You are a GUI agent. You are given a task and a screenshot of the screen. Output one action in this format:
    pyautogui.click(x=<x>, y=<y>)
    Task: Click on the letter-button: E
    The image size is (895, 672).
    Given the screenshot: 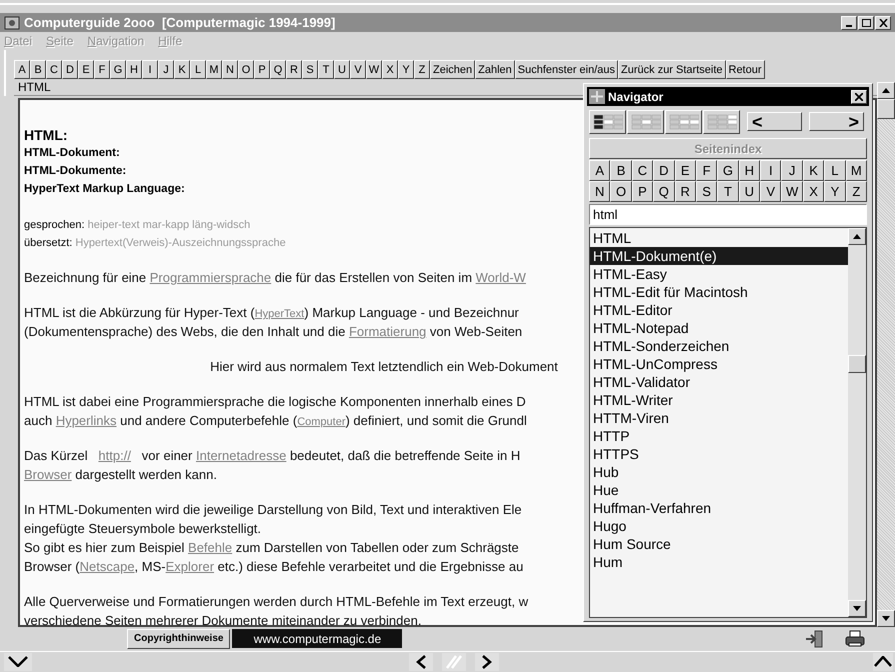 What is the action you would take?
    pyautogui.click(x=86, y=70)
    